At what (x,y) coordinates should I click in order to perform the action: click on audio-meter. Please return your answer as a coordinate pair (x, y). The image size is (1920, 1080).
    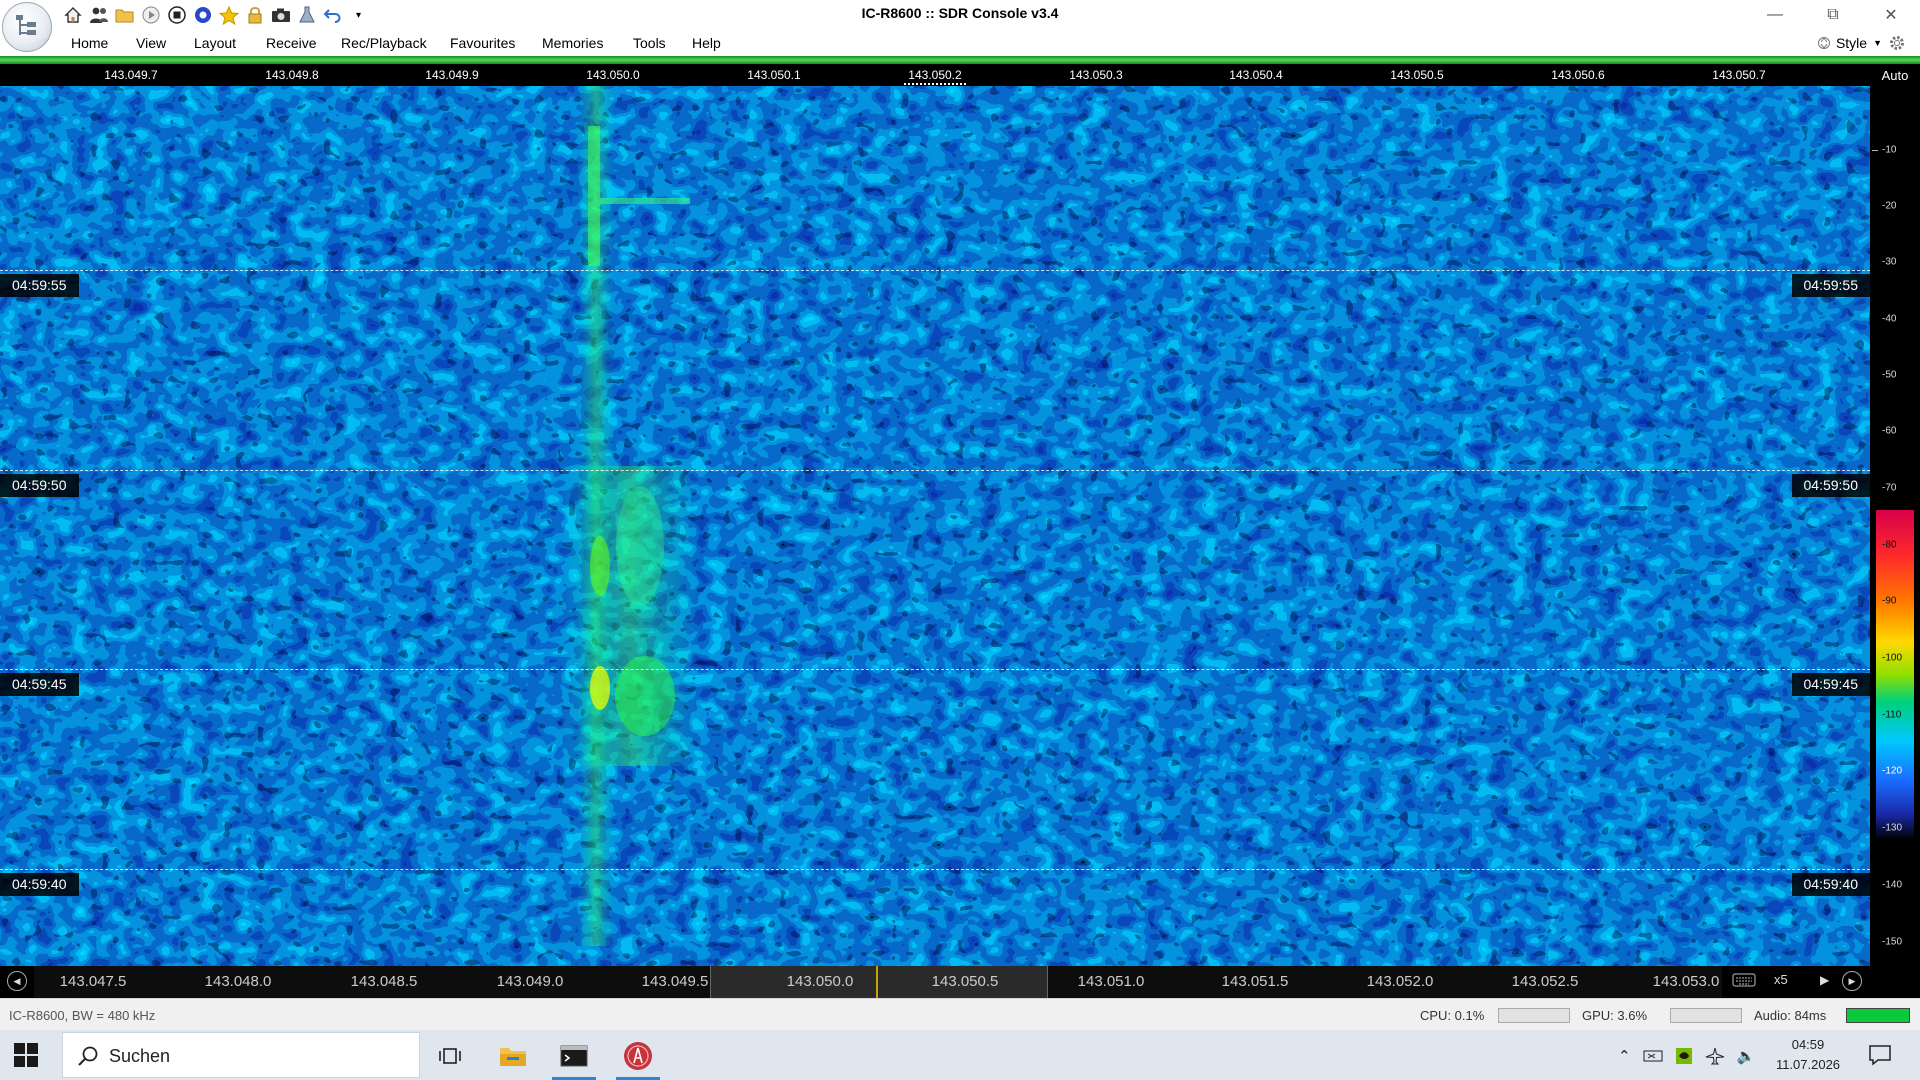
    Looking at the image, I should click on (1878, 1015).